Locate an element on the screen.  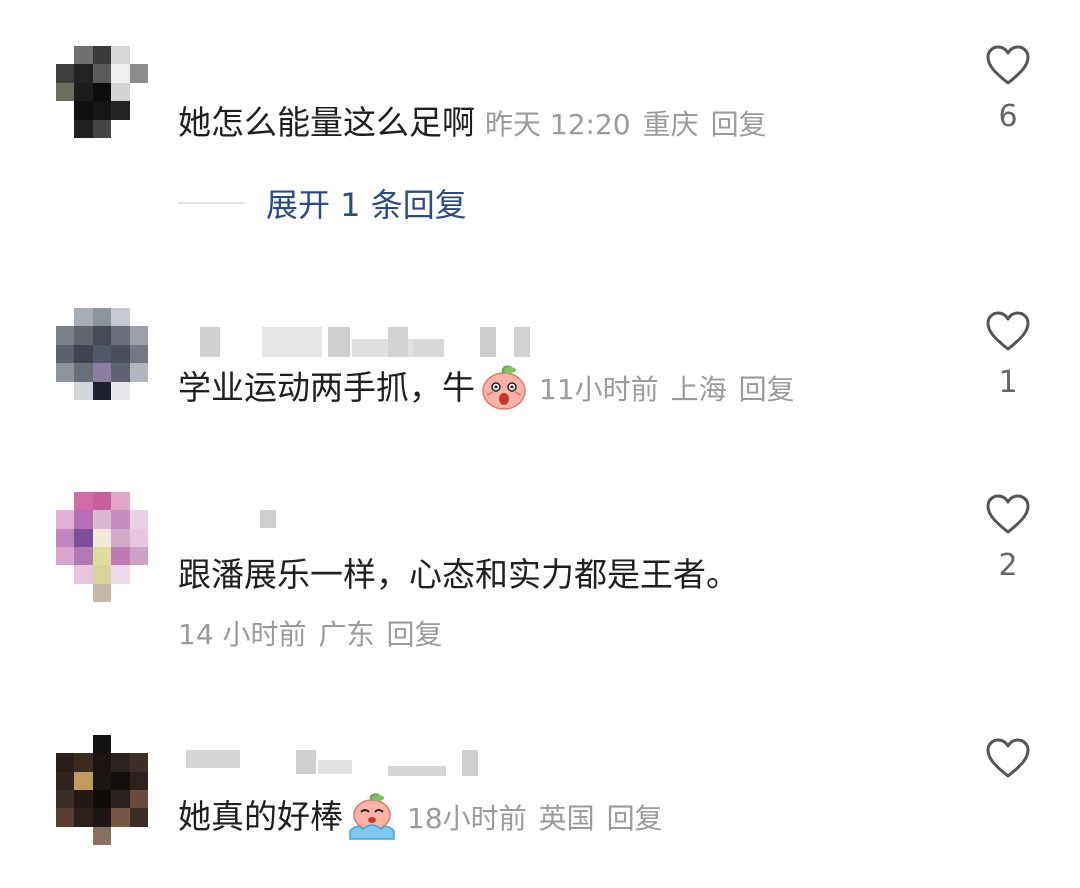
shocked-peach-emoji is located at coordinates (504, 387).